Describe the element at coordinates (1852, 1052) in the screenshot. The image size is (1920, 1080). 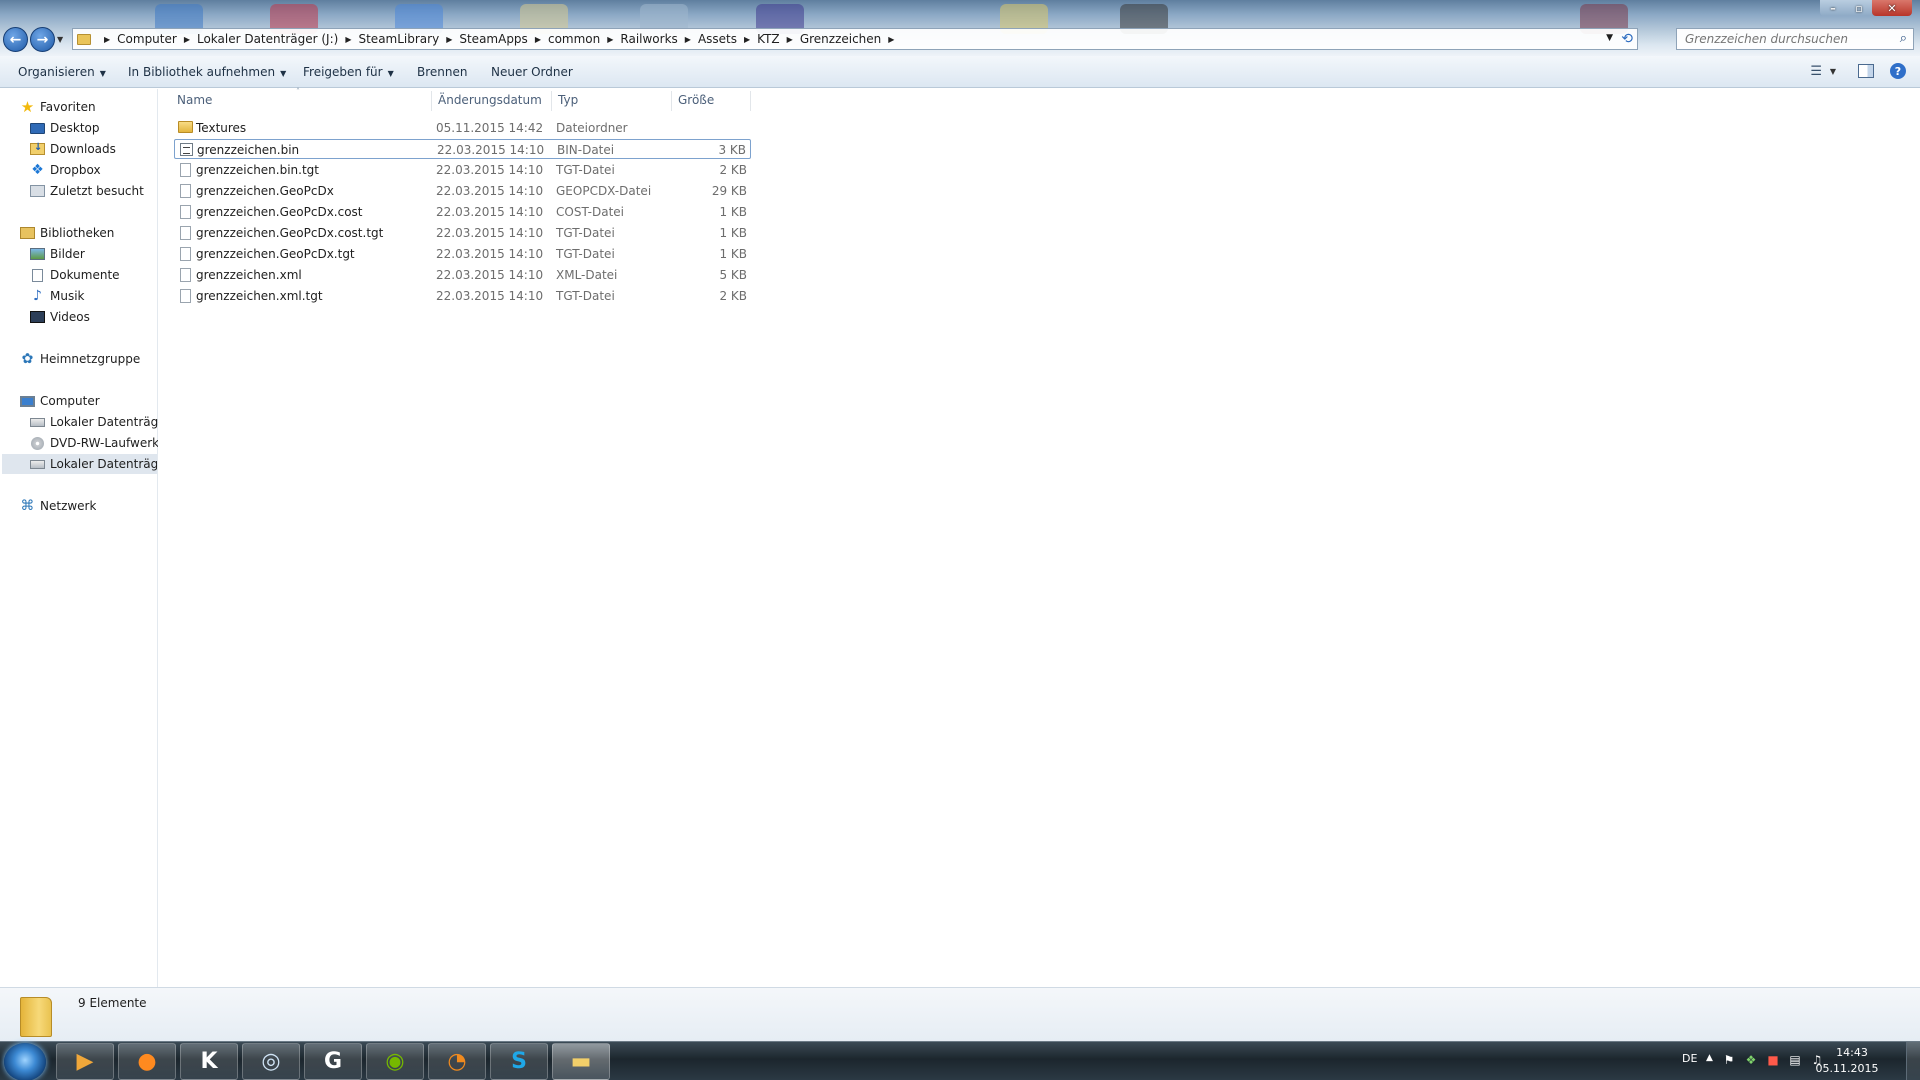
I see `clock-time: 14:43` at that location.